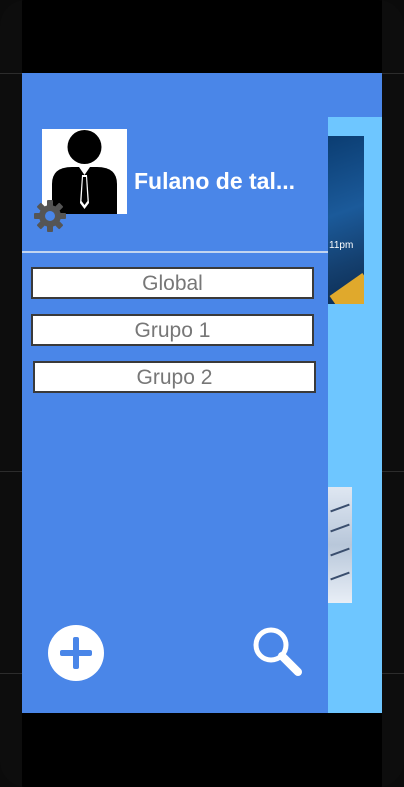 The image size is (404, 787). Describe the element at coordinates (340, 545) in the screenshot. I see `background-thumbnail` at that location.